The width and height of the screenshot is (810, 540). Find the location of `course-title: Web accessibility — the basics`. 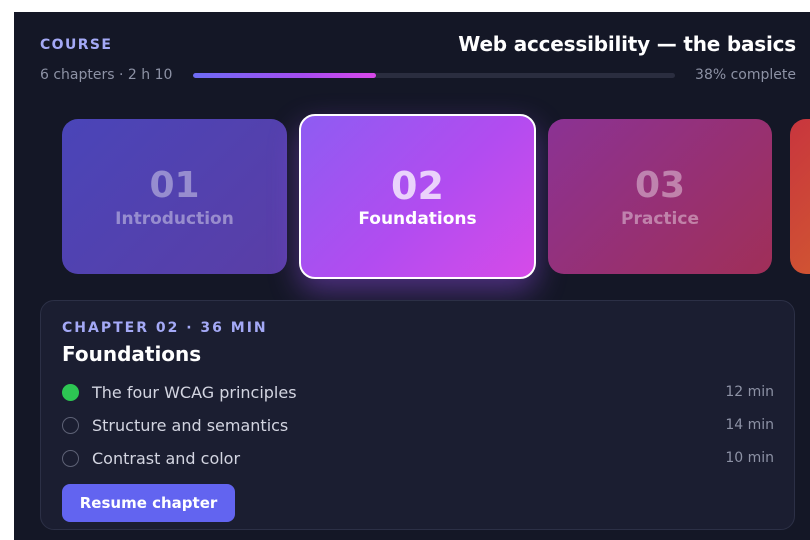

course-title: Web accessibility — the basics is located at coordinates (627, 44).